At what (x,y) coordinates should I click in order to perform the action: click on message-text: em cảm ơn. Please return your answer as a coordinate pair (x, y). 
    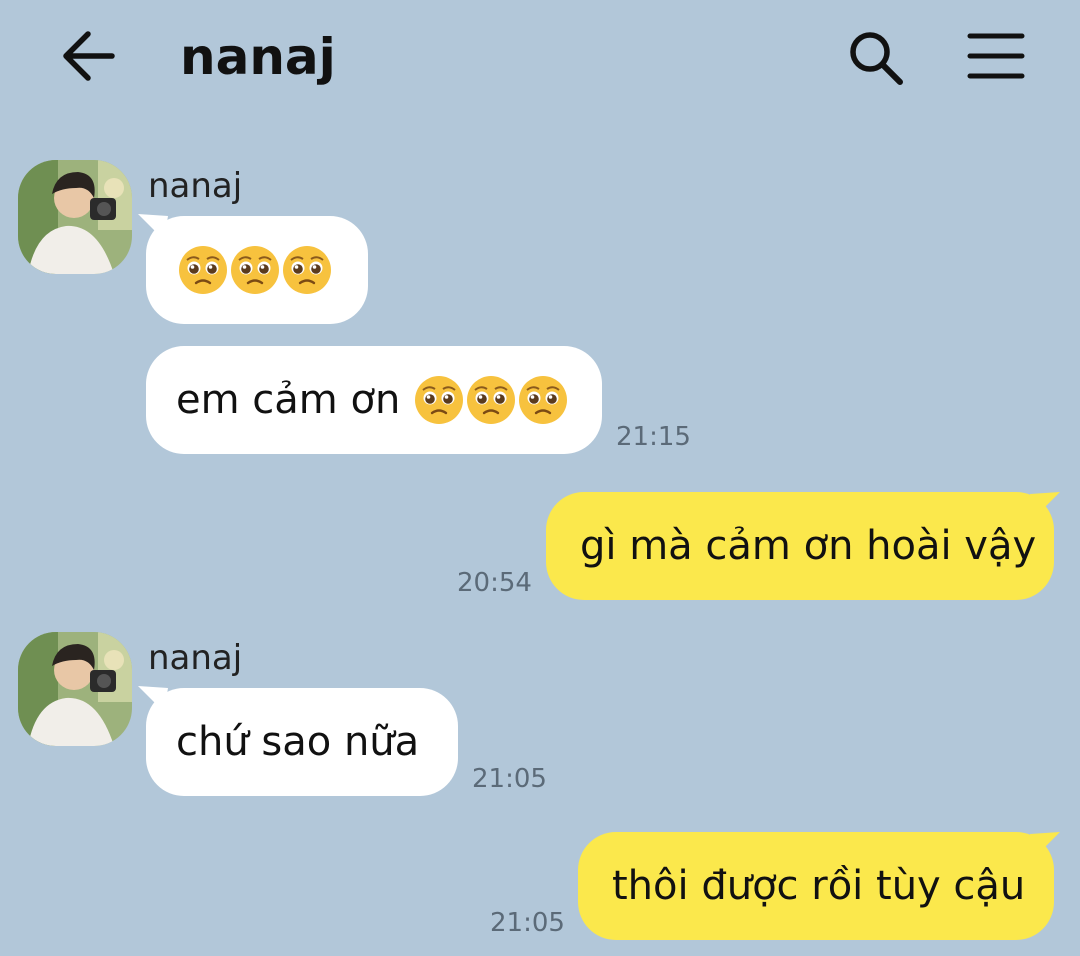
    Looking at the image, I should click on (288, 400).